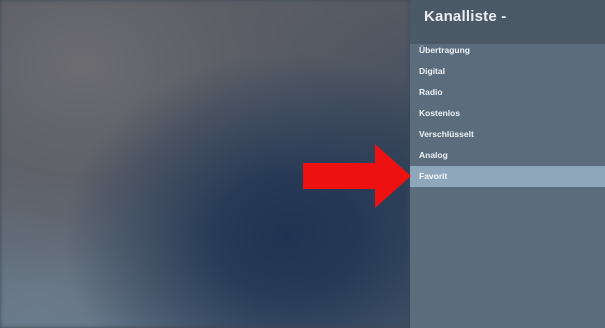 The width and height of the screenshot is (605, 328). What do you see at coordinates (507, 22) in the screenshot?
I see `panel-header: Kanalliste -` at bounding box center [507, 22].